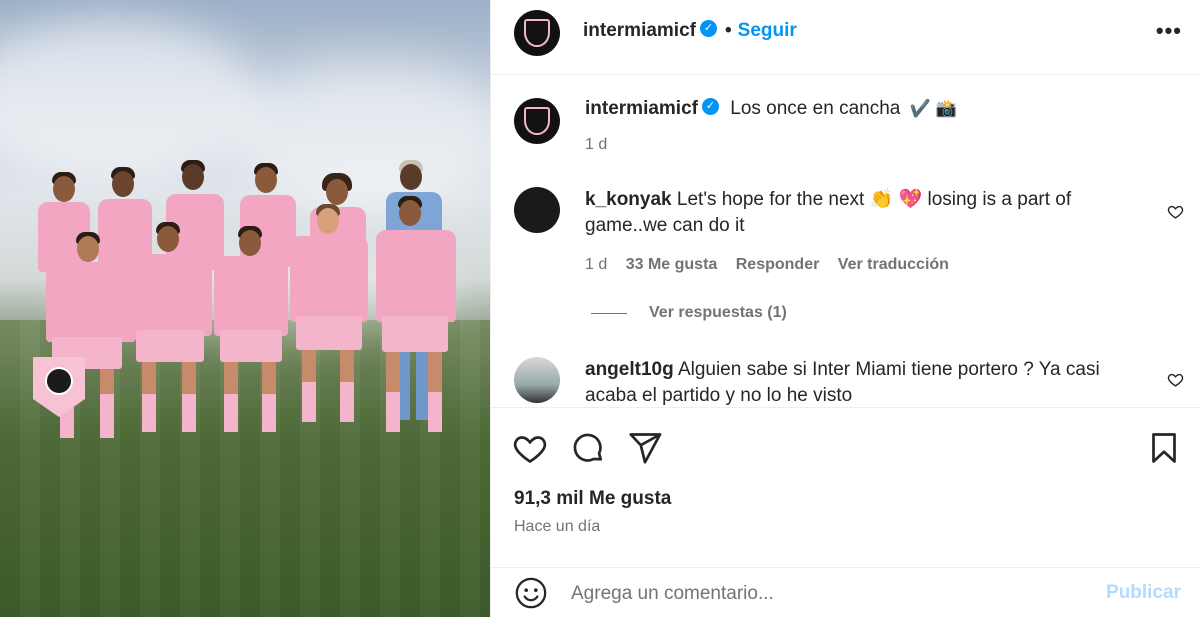 Image resolution: width=1200 pixels, height=617 pixels. Describe the element at coordinates (767, 30) in the screenshot. I see `follow-button: Seguir` at that location.